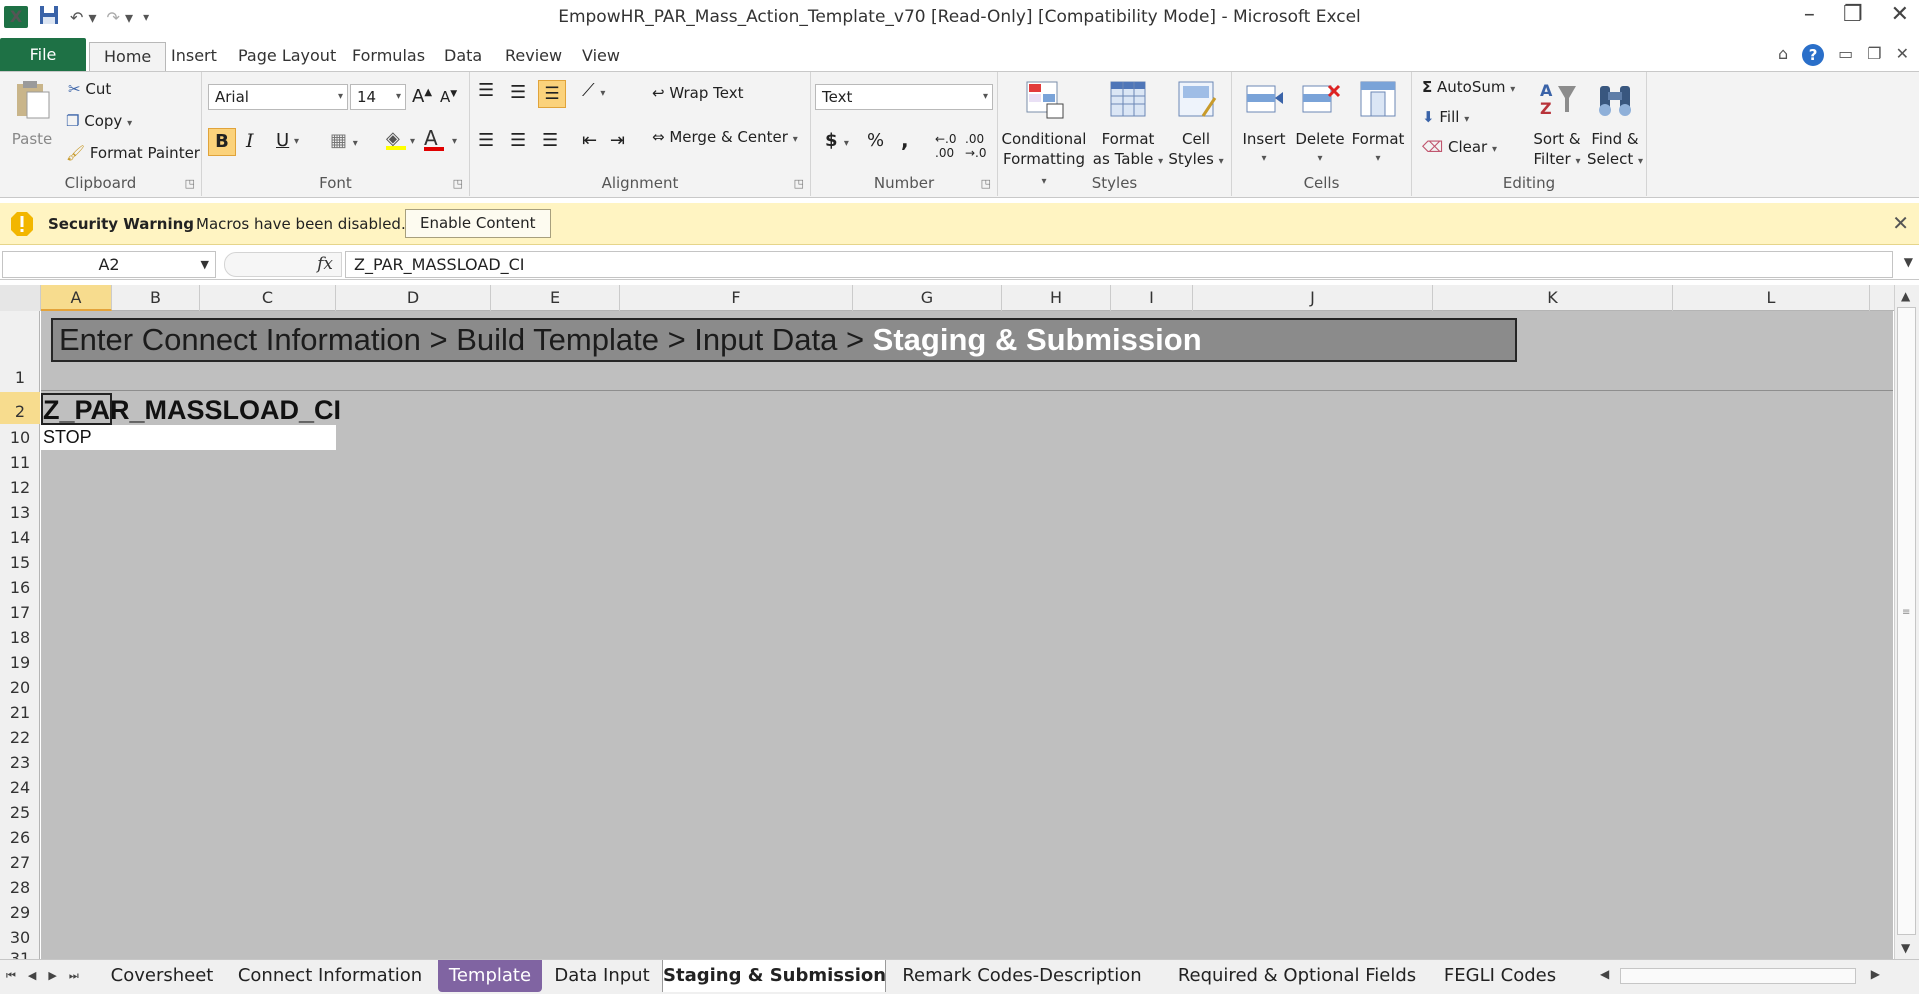 The height and width of the screenshot is (994, 1919). I want to click on row-header-21: 21, so click(20, 712).